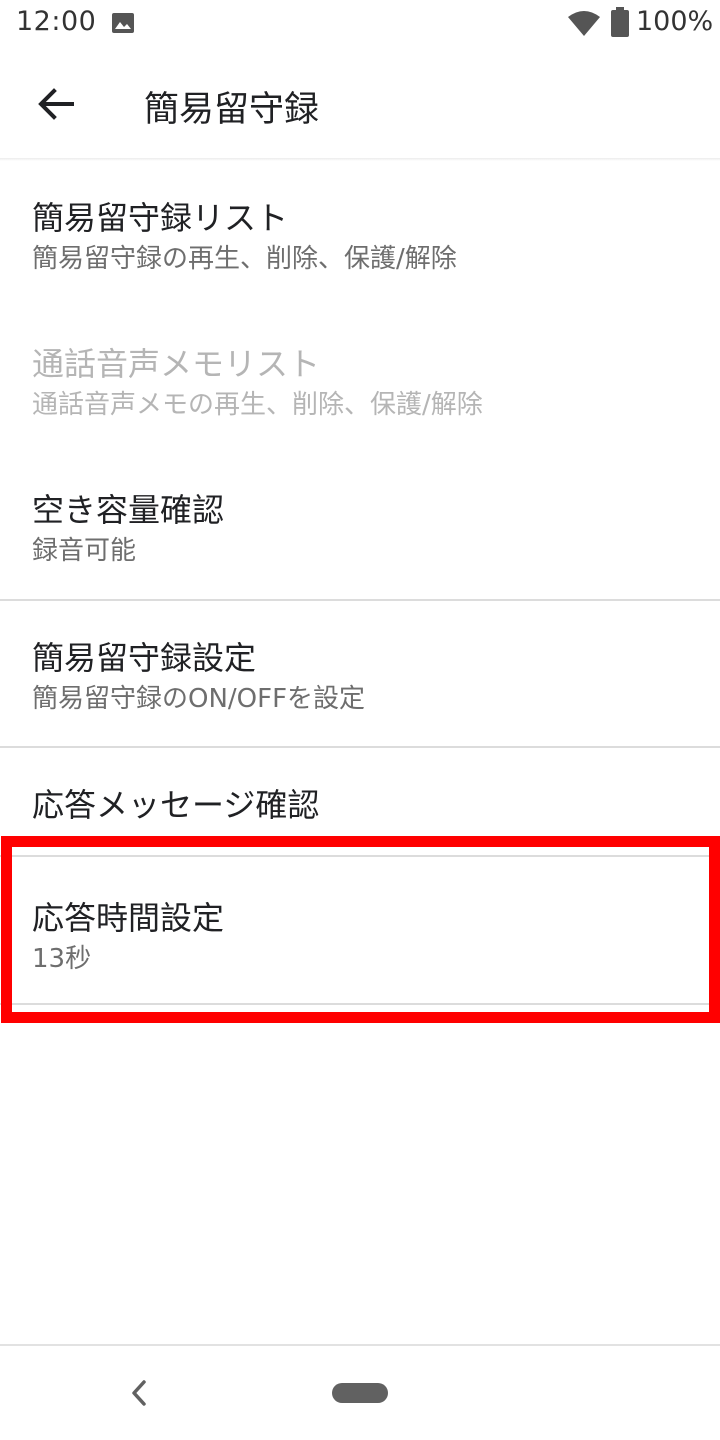 The image size is (720, 1440). Describe the element at coordinates (144, 658) in the screenshot. I see `menu-item-title: 簡易留守録設定` at that location.